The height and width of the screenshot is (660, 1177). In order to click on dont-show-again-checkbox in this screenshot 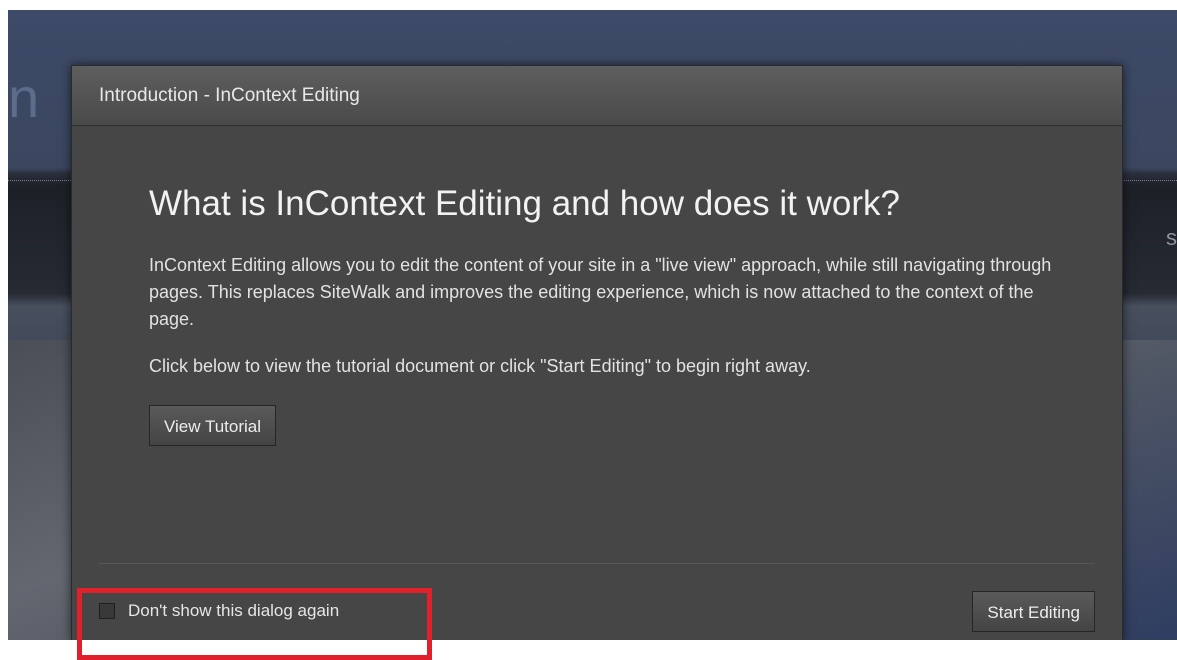, I will do `click(107, 611)`.